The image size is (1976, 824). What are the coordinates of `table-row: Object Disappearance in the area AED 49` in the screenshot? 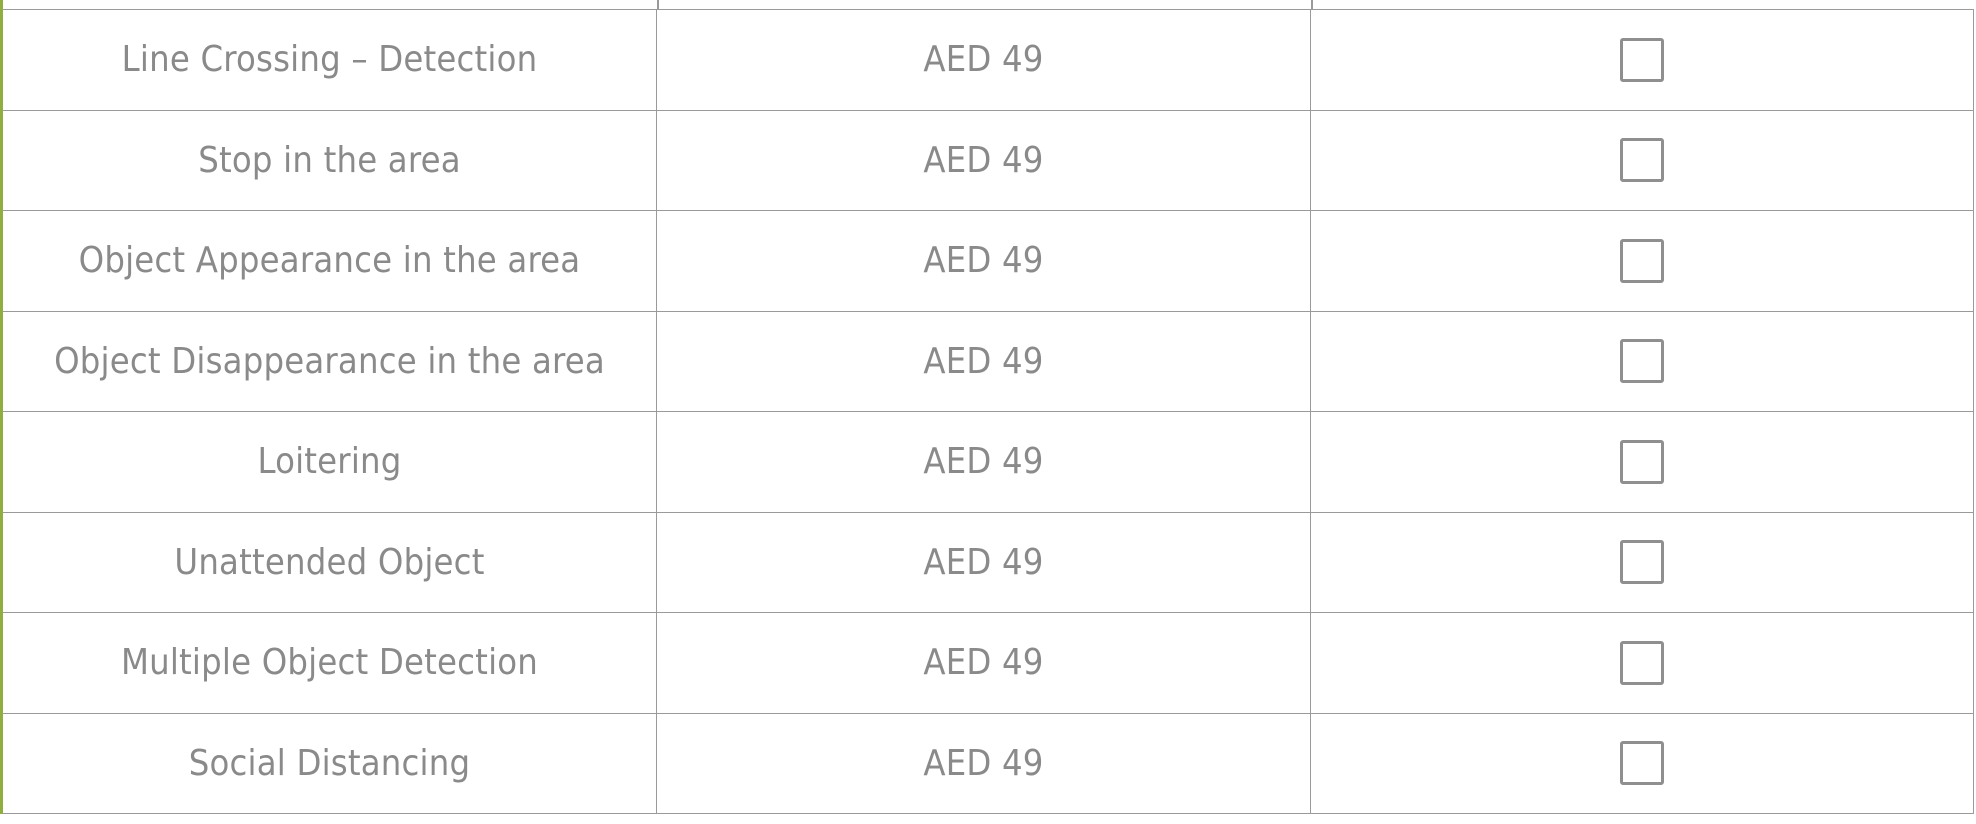 It's located at (988, 361).